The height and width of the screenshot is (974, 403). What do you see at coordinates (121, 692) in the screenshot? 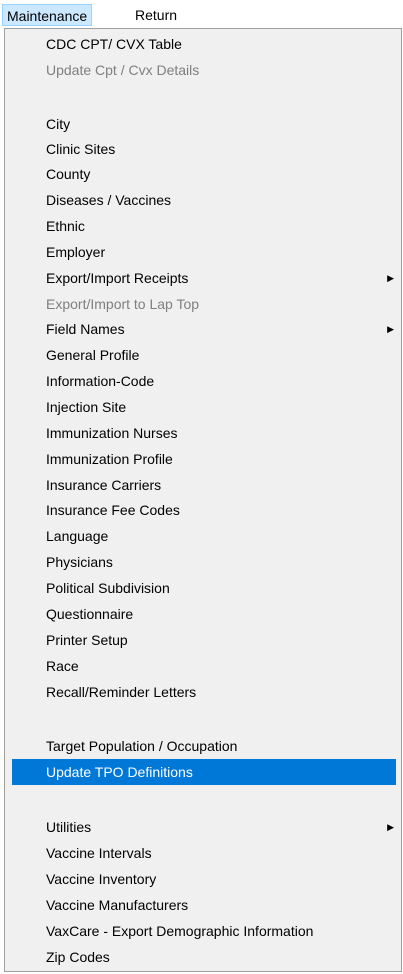
I see `menu-item-label: Recall/Reminder Letters` at bounding box center [121, 692].